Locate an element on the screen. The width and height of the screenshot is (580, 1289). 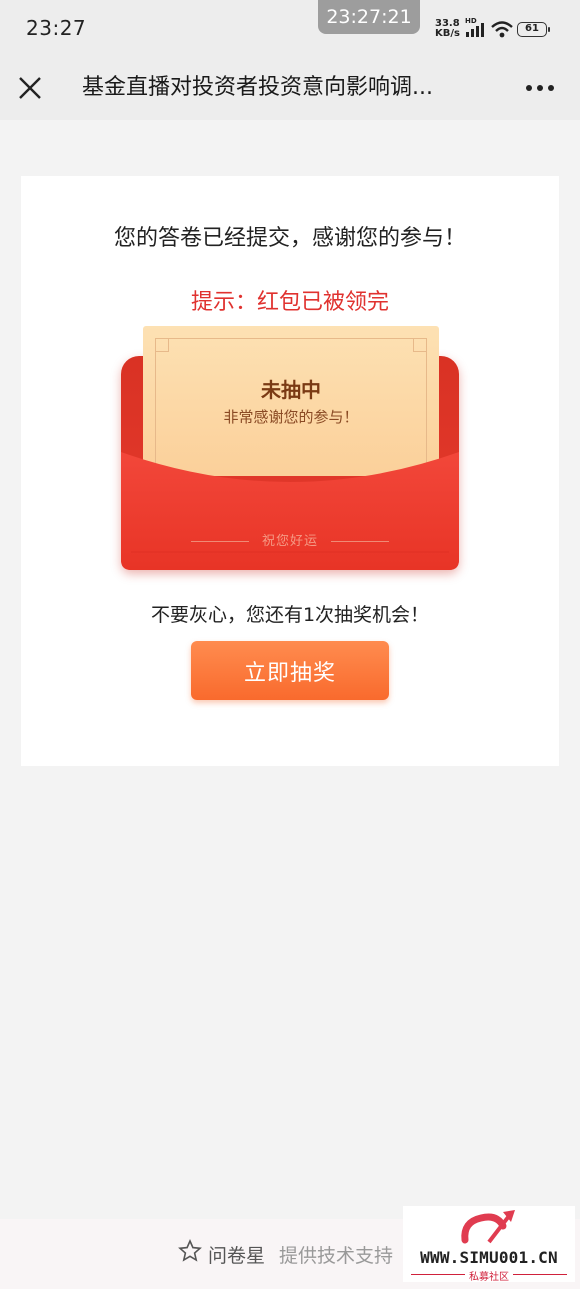
encourage-text: 不要灰心，您还有1次抽奖机会！ is located at coordinates (290, 615).